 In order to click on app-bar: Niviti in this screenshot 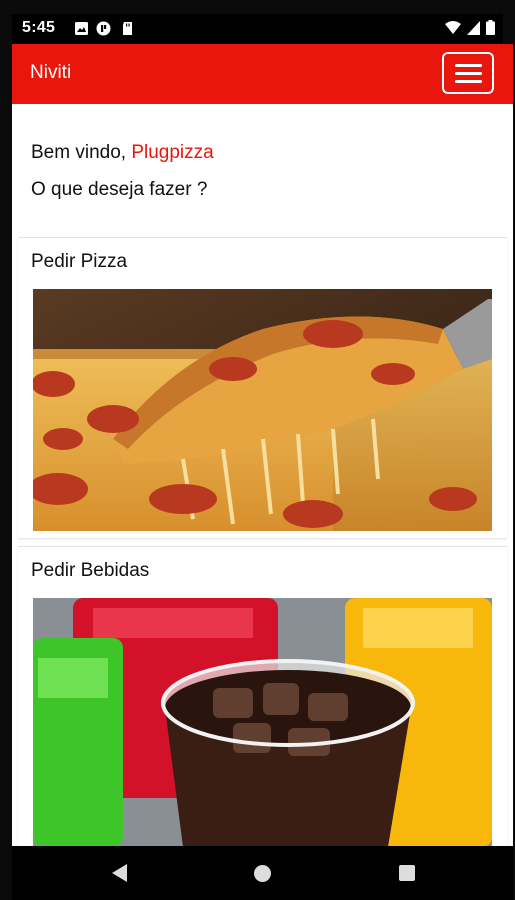, I will do `click(262, 74)`.